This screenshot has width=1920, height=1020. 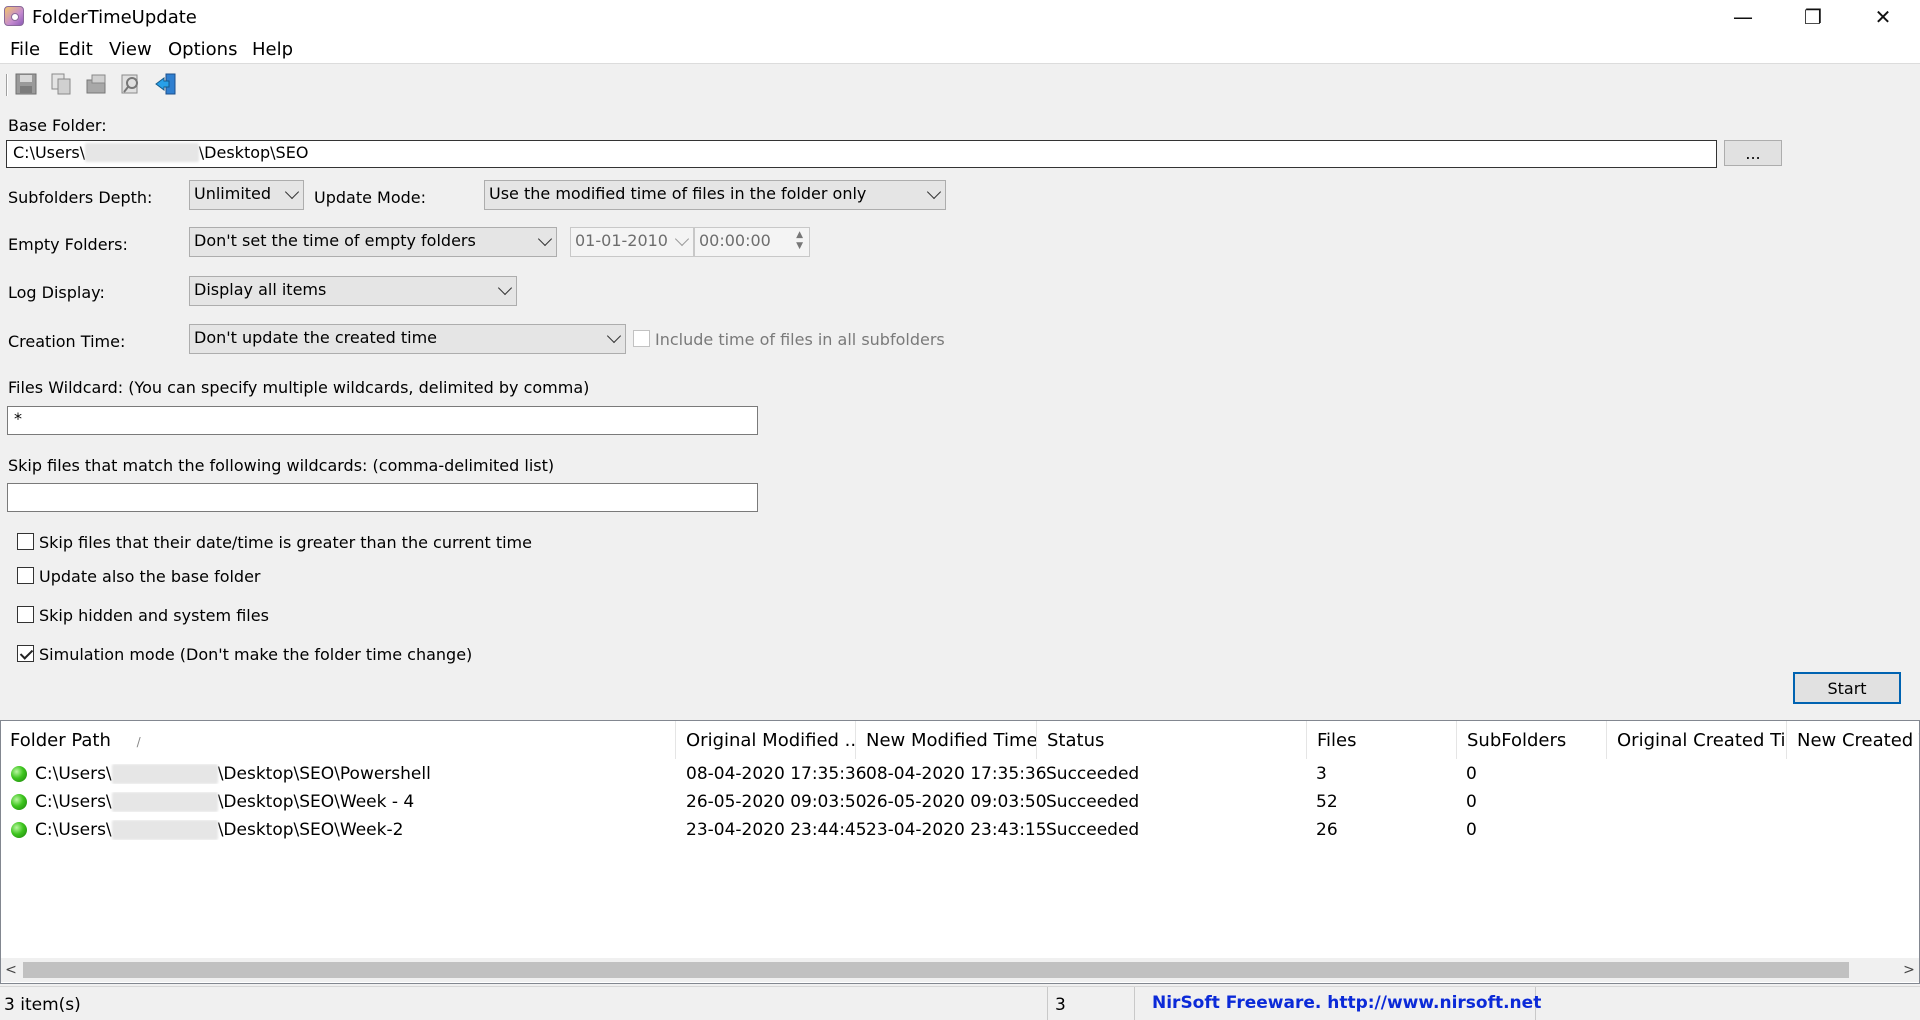 I want to click on nirsoft-link: NirSoft Freeware. http://www.nirsoft.net, so click(x=1338, y=1003).